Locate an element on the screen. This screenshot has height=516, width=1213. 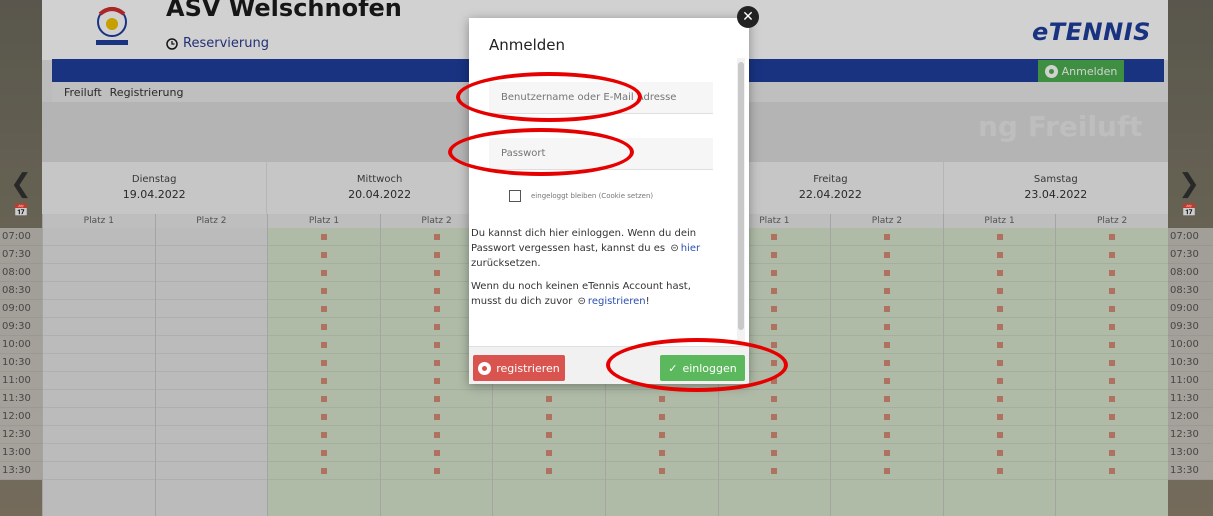
remember-checkbox is located at coordinates (515, 196).